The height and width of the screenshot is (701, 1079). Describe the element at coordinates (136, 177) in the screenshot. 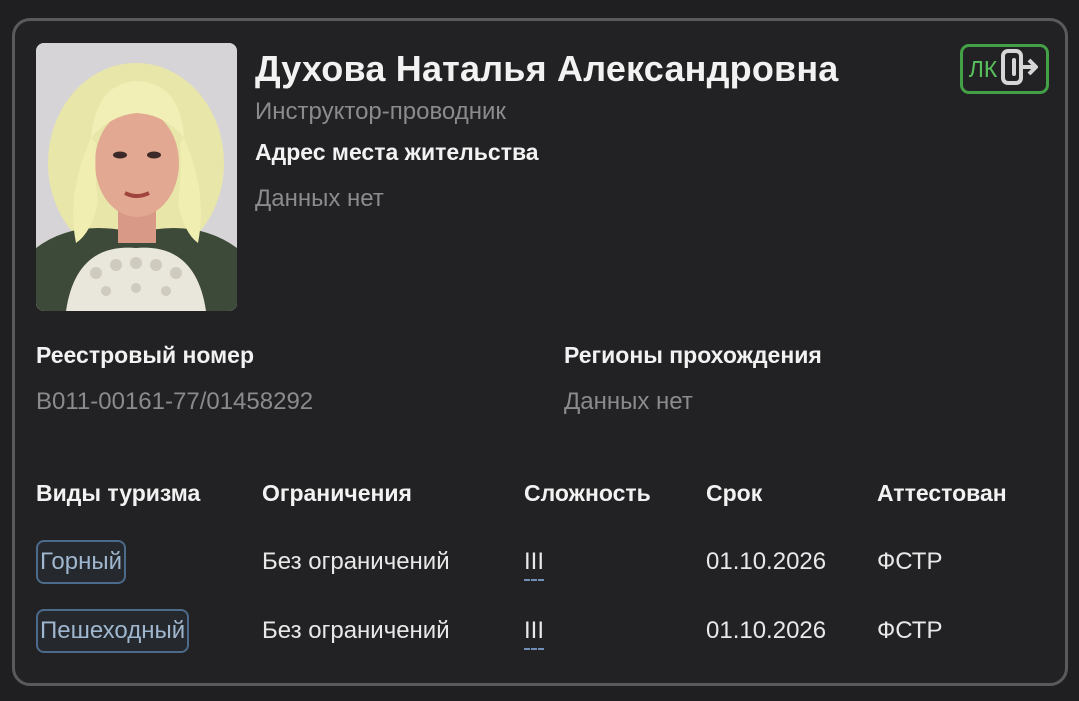

I see `profile-photo` at that location.